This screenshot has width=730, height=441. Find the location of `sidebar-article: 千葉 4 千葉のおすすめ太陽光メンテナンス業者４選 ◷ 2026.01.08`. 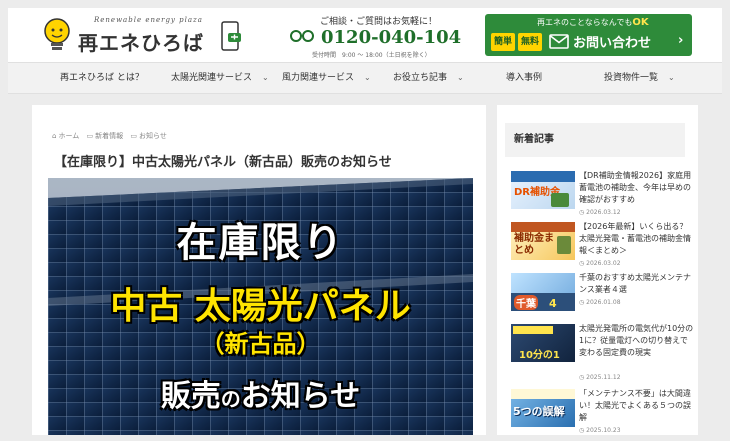

sidebar-article: 千葉 4 千葉のおすすめ太陽光メンテナンス業者４選 ◷ 2026.01.08 is located at coordinates (601, 299).